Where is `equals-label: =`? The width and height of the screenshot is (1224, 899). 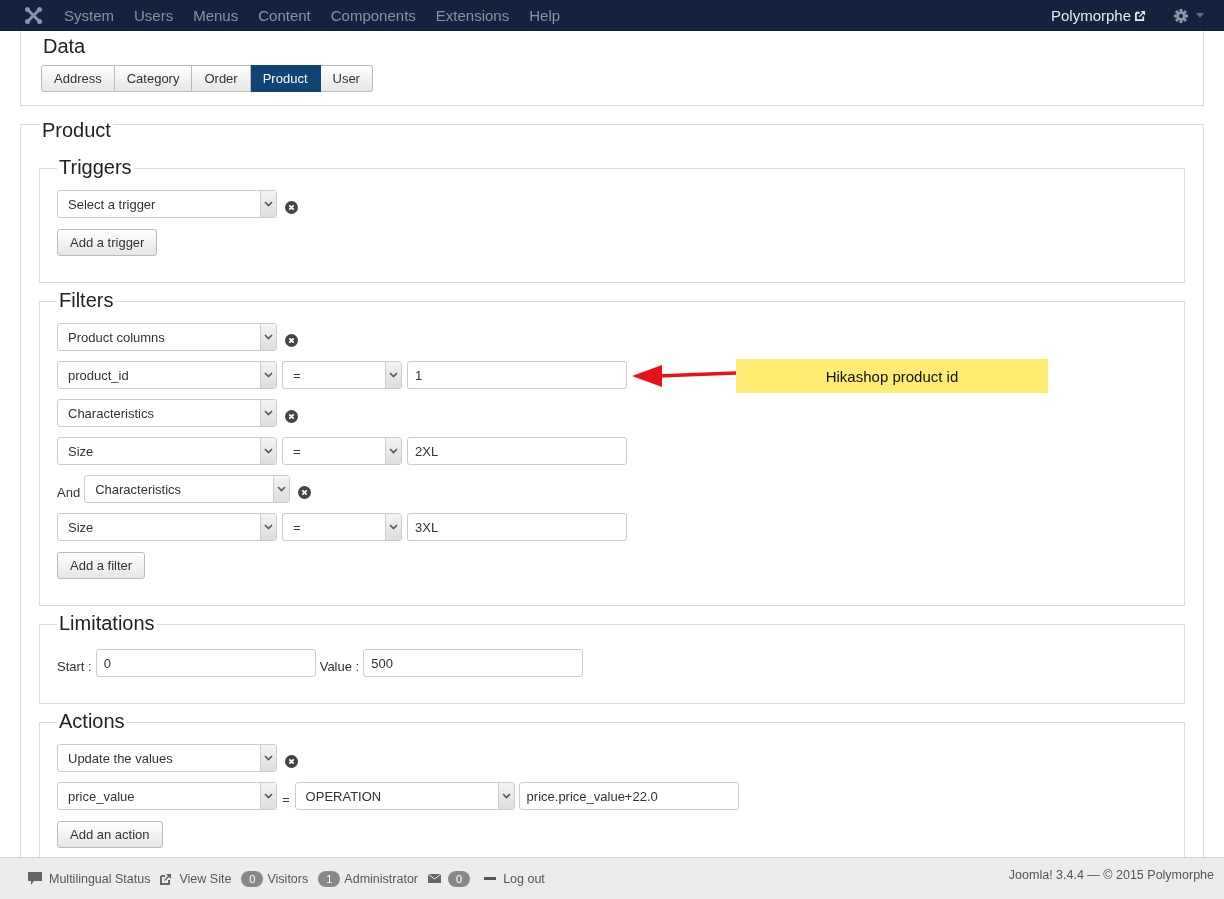 equals-label: = is located at coordinates (286, 799).